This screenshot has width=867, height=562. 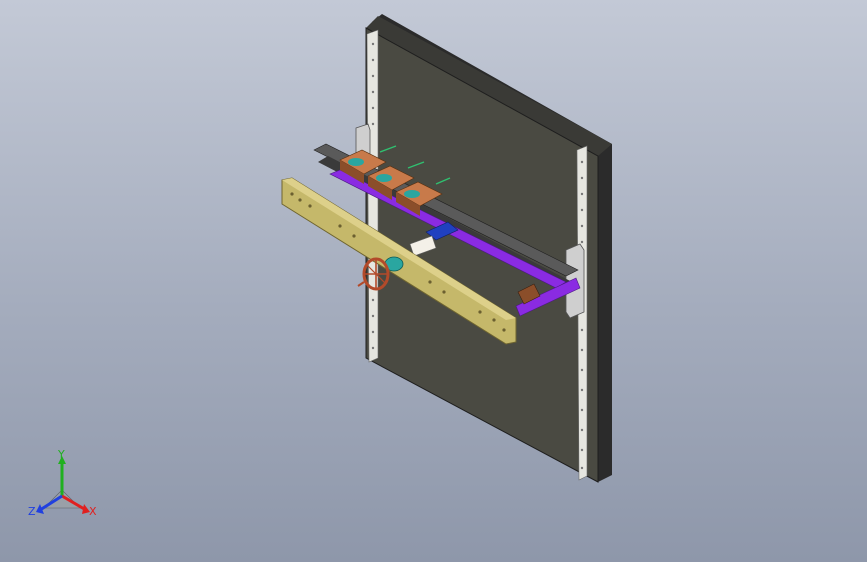 What do you see at coordinates (93, 511) in the screenshot?
I see `axis-label-x: X` at bounding box center [93, 511].